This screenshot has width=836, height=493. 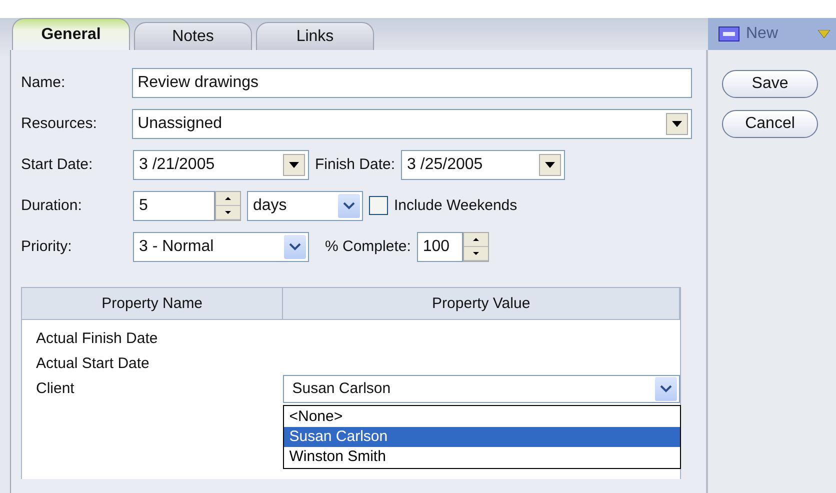 What do you see at coordinates (412, 83) in the screenshot?
I see `name-field: Review drawings` at bounding box center [412, 83].